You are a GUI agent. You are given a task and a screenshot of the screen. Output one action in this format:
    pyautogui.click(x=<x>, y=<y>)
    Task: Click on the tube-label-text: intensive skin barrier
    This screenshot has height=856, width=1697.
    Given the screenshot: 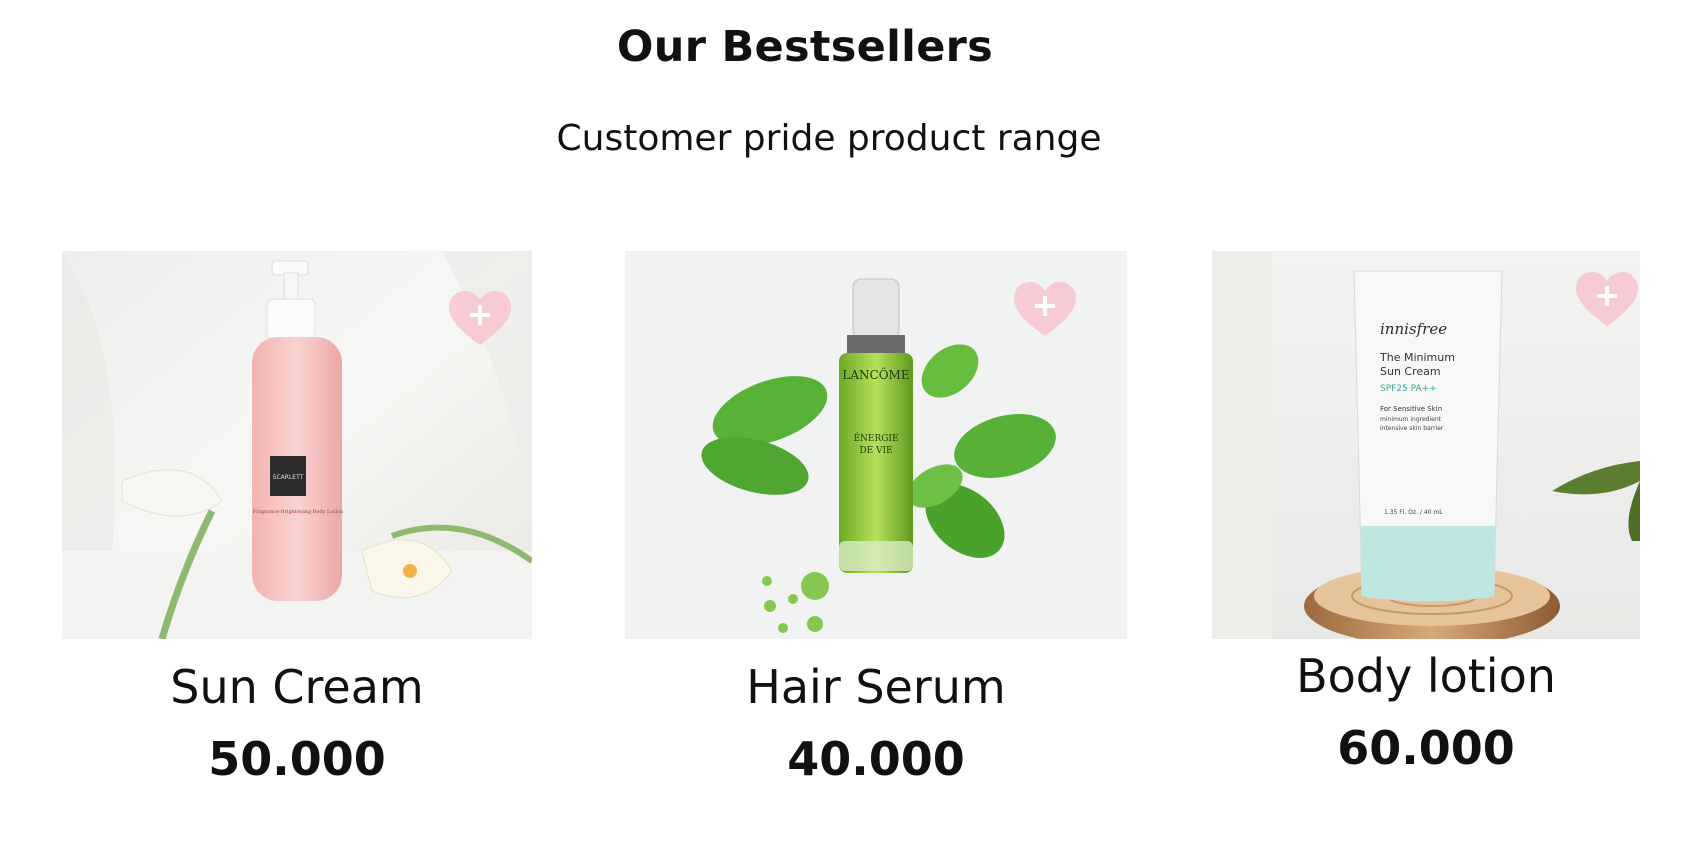 What is the action you would take?
    pyautogui.click(x=1412, y=428)
    